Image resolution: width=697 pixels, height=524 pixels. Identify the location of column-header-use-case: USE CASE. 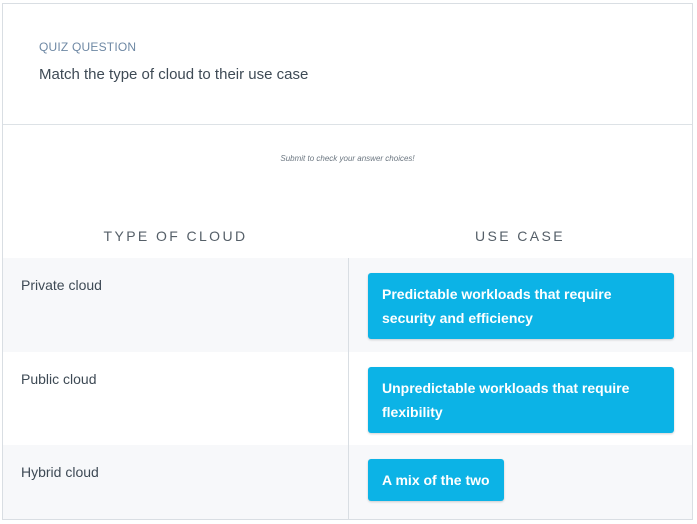
(520, 236).